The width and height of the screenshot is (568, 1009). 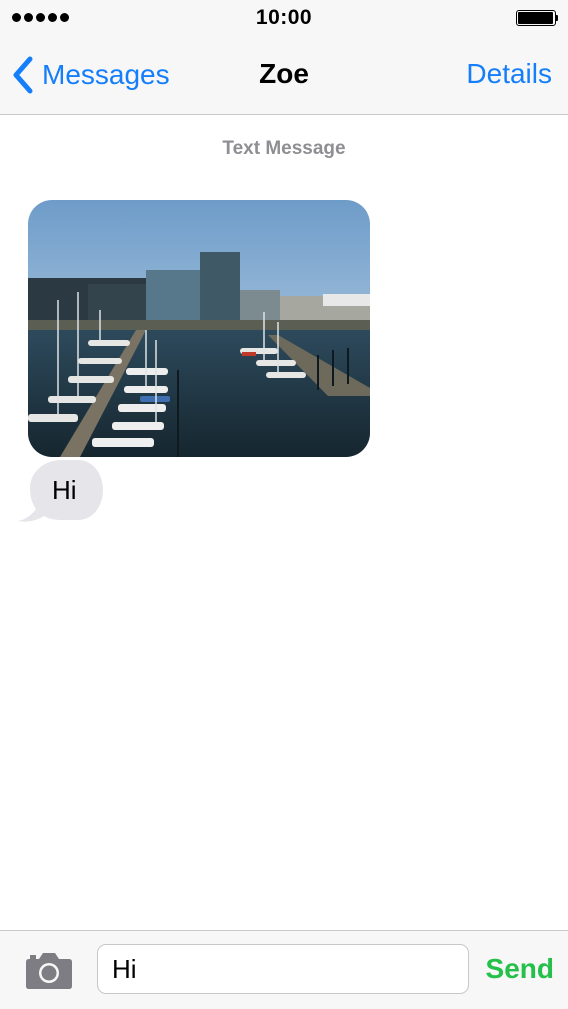 I want to click on camera-icon, so click(x=49, y=971).